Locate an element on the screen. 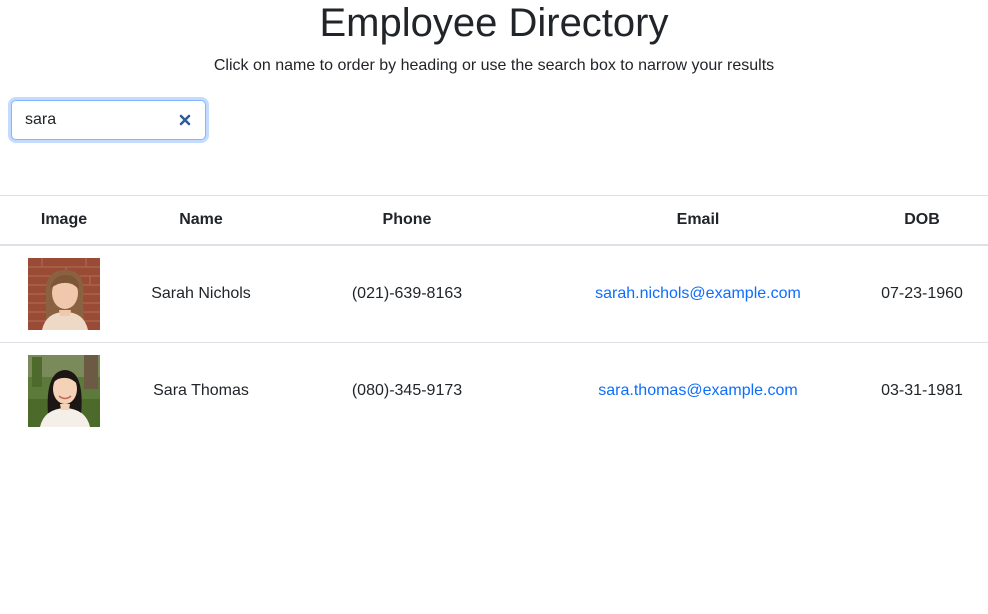 Image resolution: width=988 pixels, height=614 pixels. employee-email-cell: sara.thomas@example.com is located at coordinates (698, 390).